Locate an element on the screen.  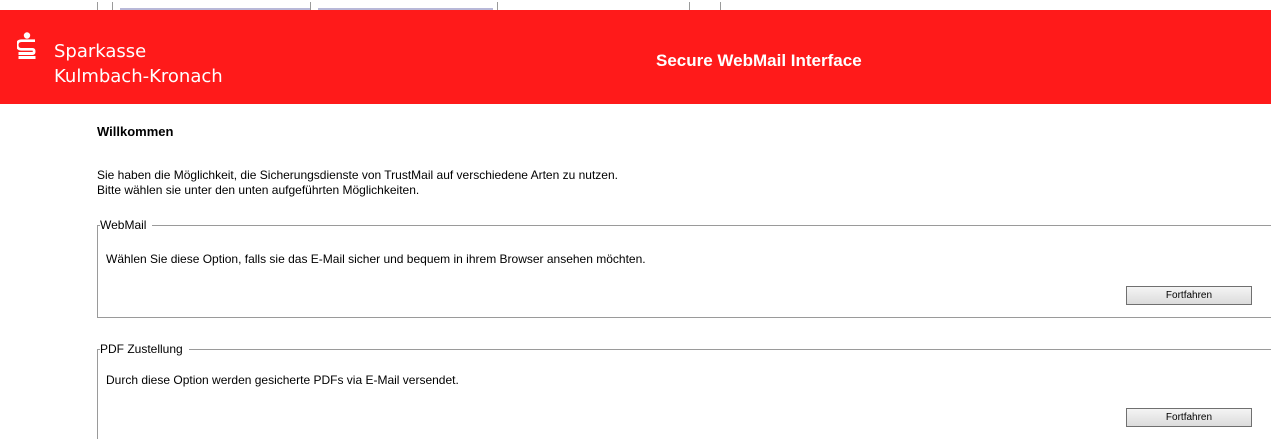
browser-top-strip is located at coordinates (635, 5).